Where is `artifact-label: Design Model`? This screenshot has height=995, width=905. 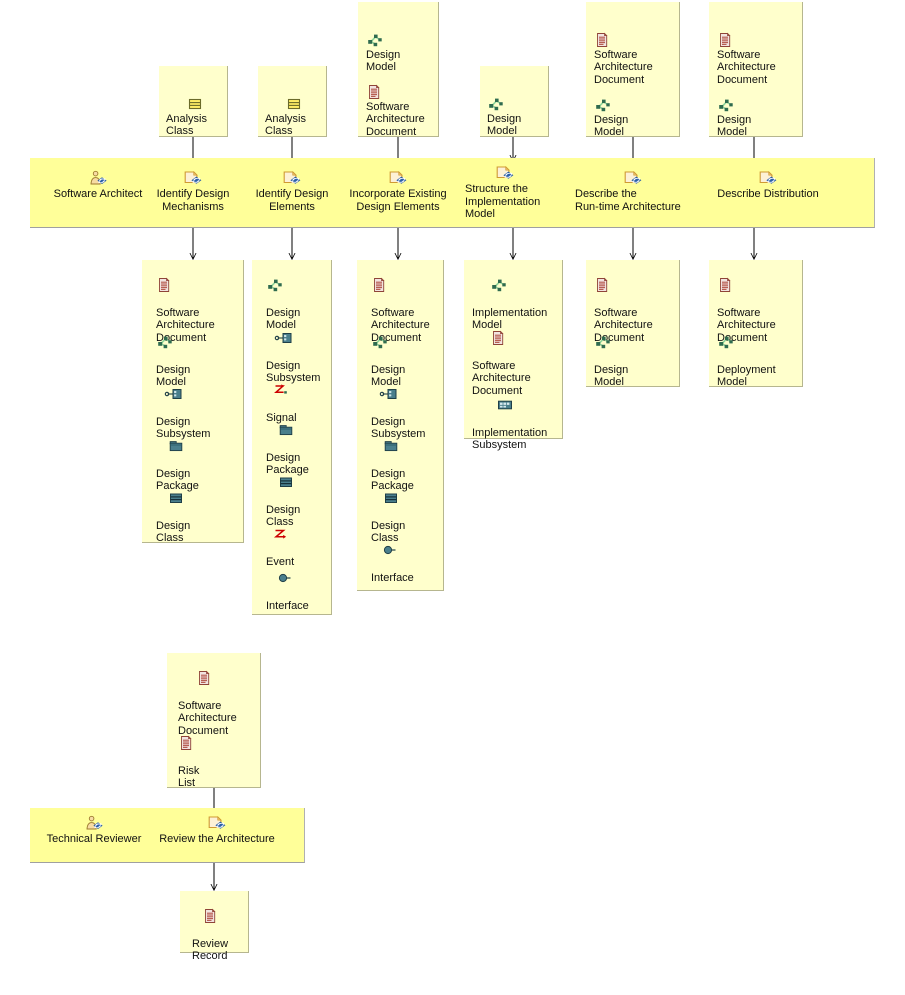 artifact-label: Design Model is located at coordinates (611, 376).